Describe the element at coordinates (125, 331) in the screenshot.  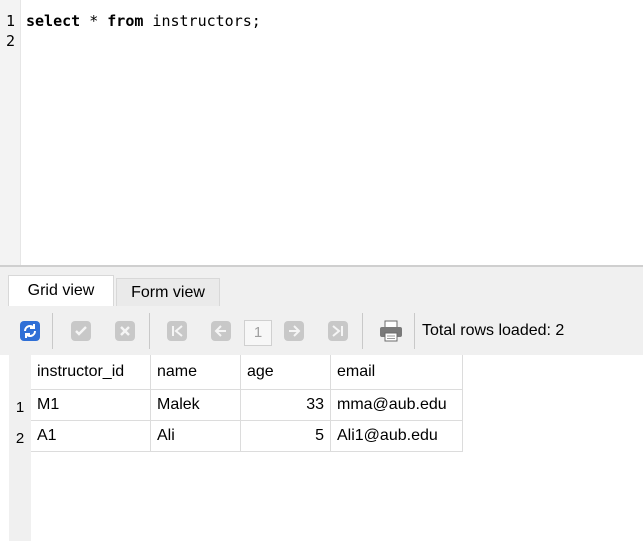
I see `rollback-icon` at that location.